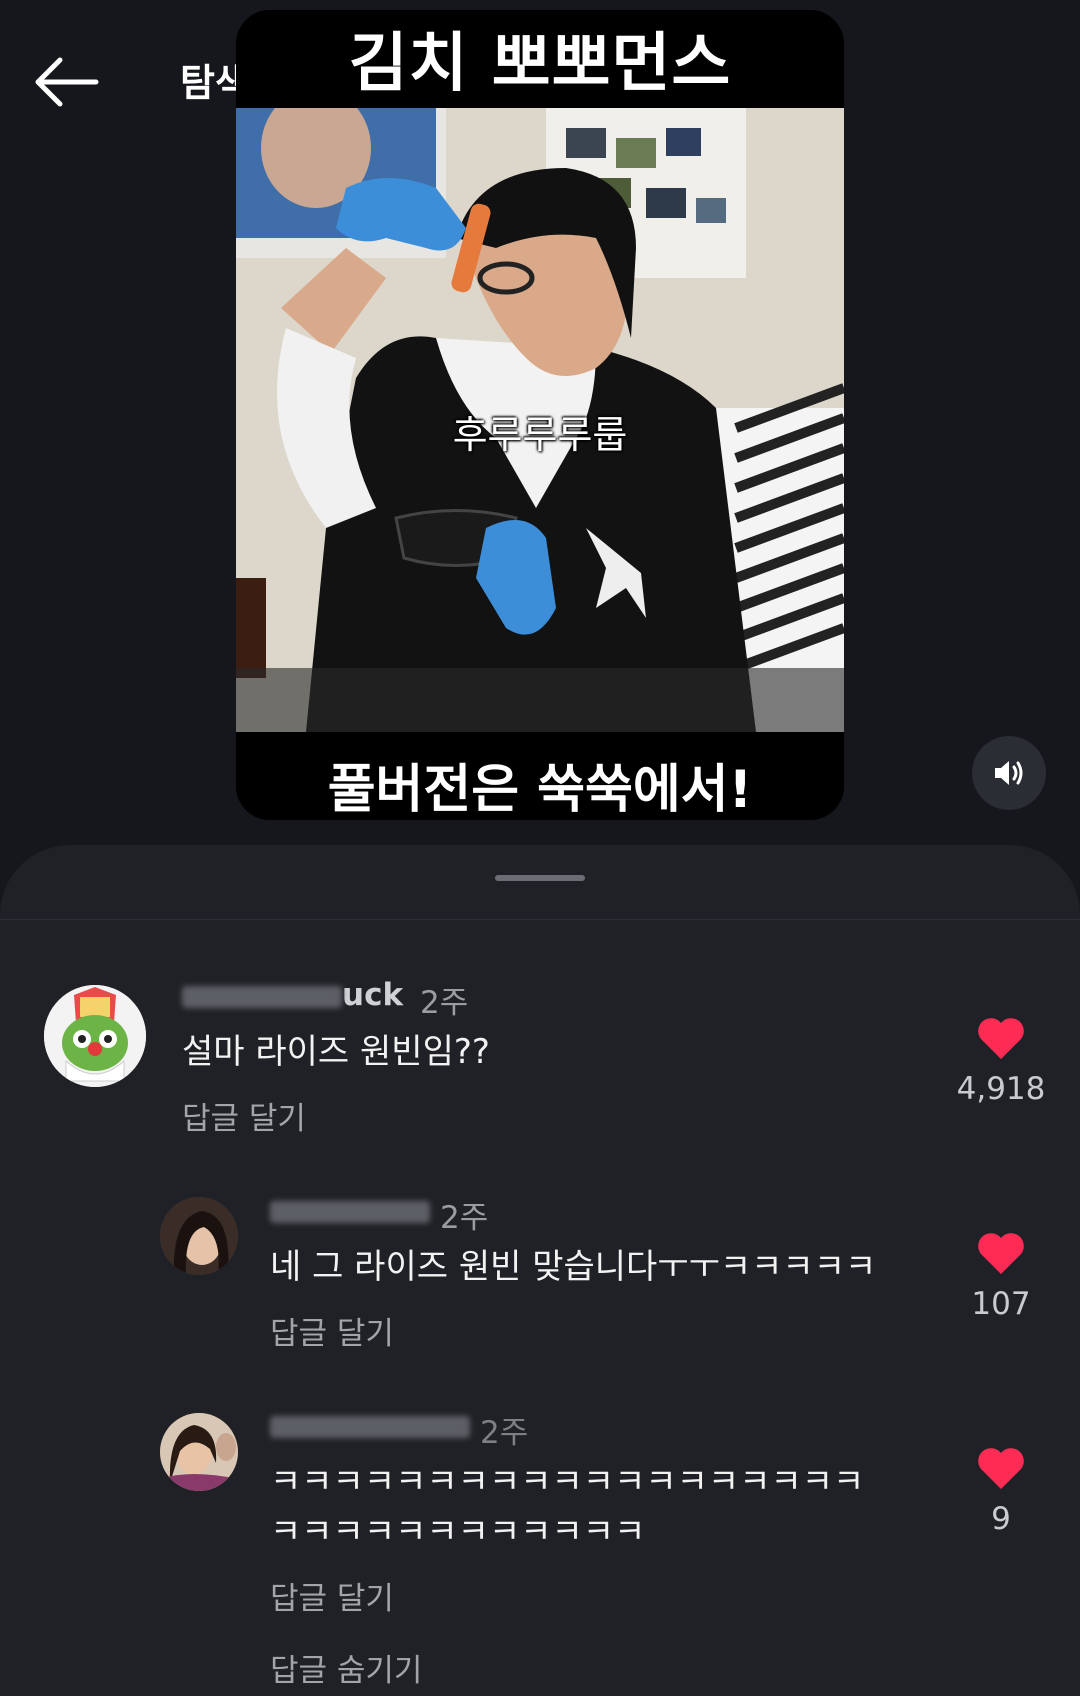 This screenshot has height=1696, width=1080. I want to click on comment-text-continued: ㅋㅋㅋㅋㅋㅋㅋㅋㅋㅋㅋㅋ, so click(458, 1532).